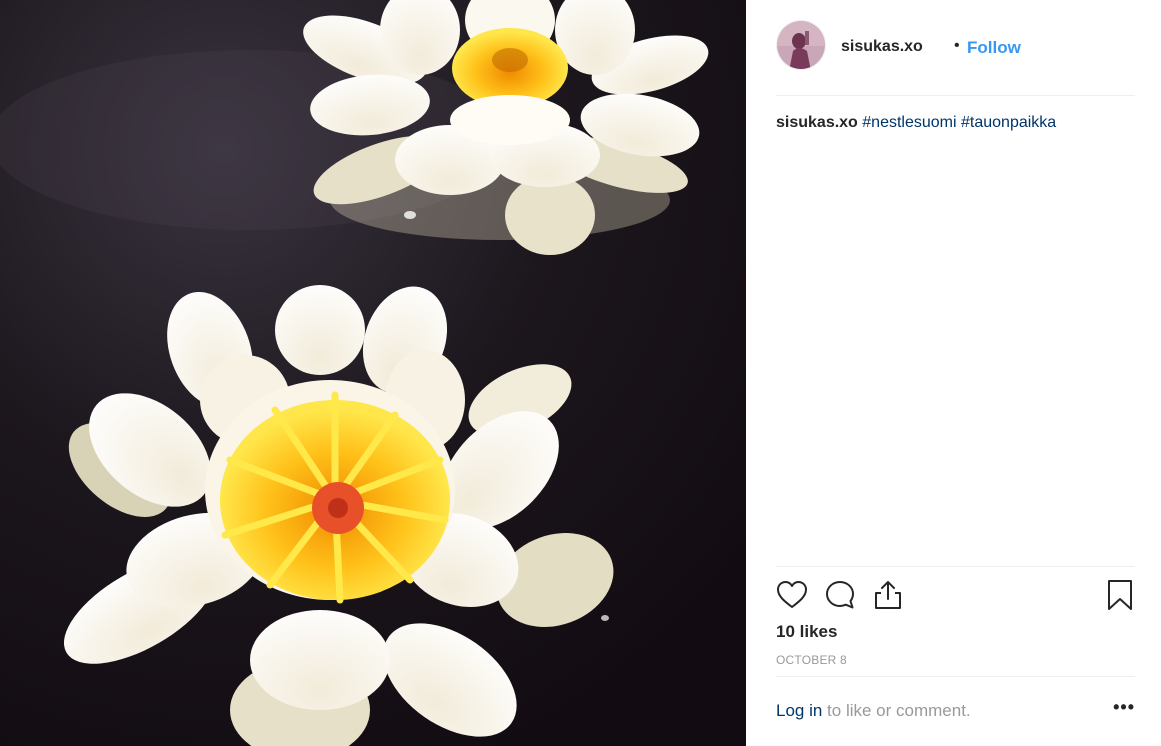 This screenshot has height=746, width=1161. Describe the element at coordinates (882, 47) in the screenshot. I see `header-username-link: sisukas.xo` at that location.